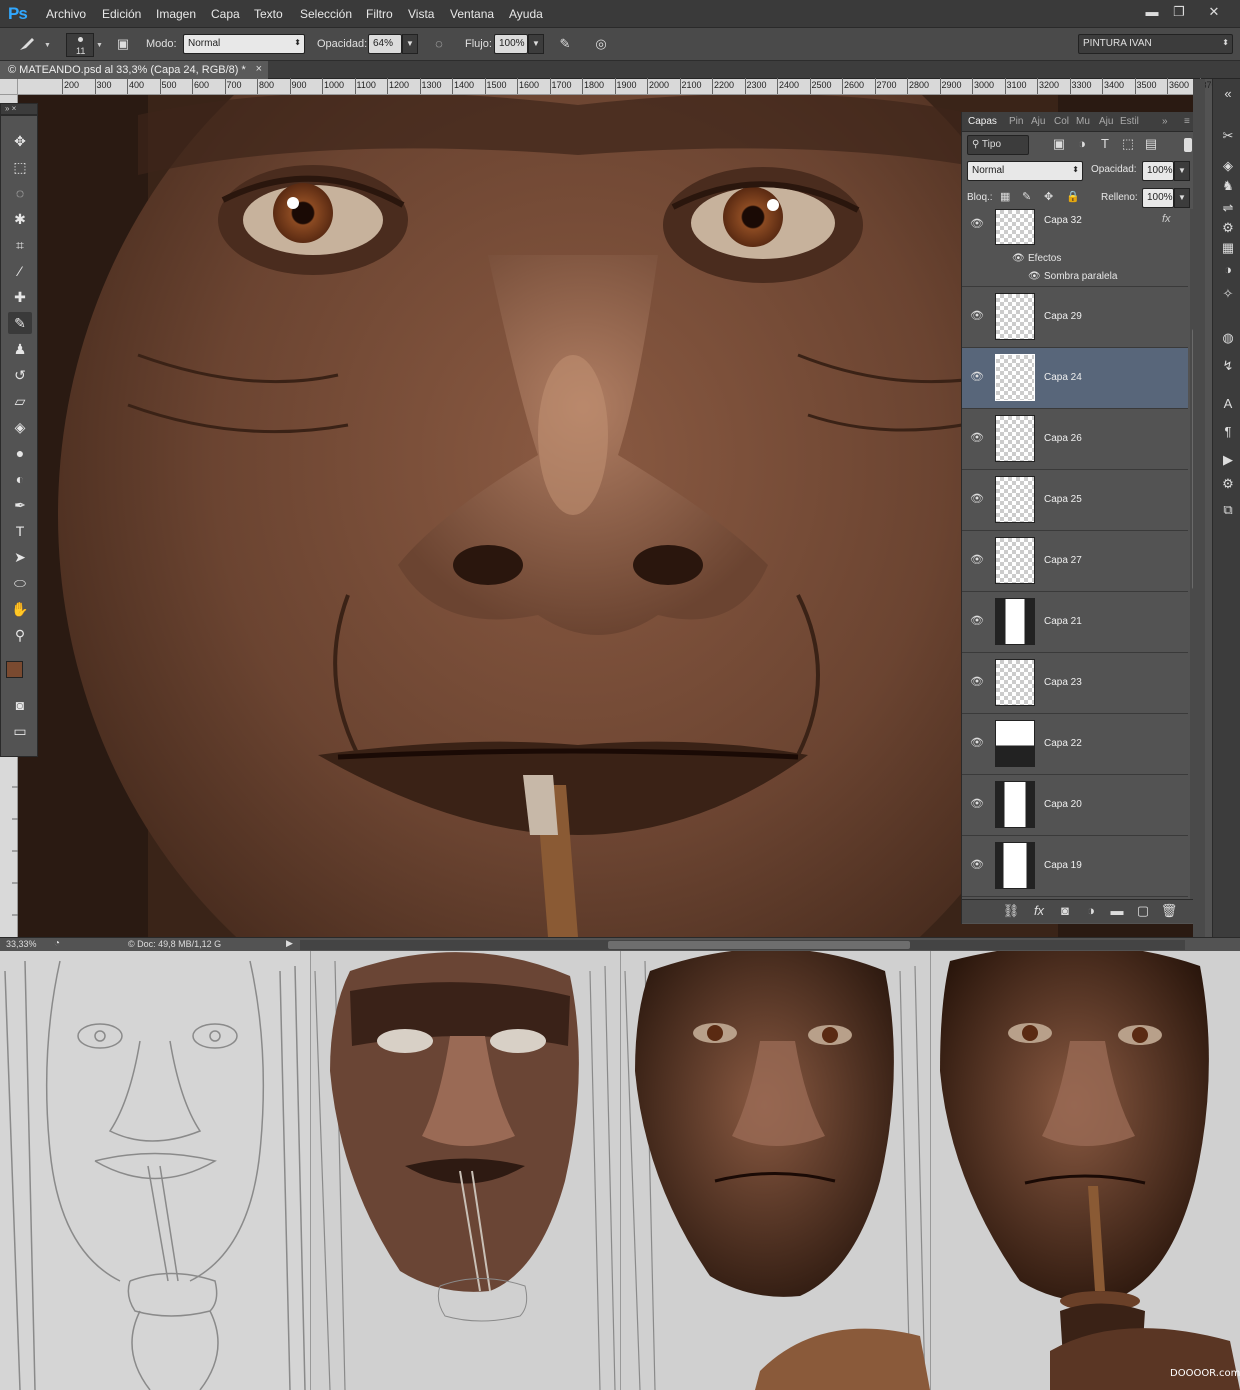 This screenshot has width=1240, height=1390. Describe the element at coordinates (20, 323) in the screenshot. I see `brush-tool-icon: ✎` at that location.